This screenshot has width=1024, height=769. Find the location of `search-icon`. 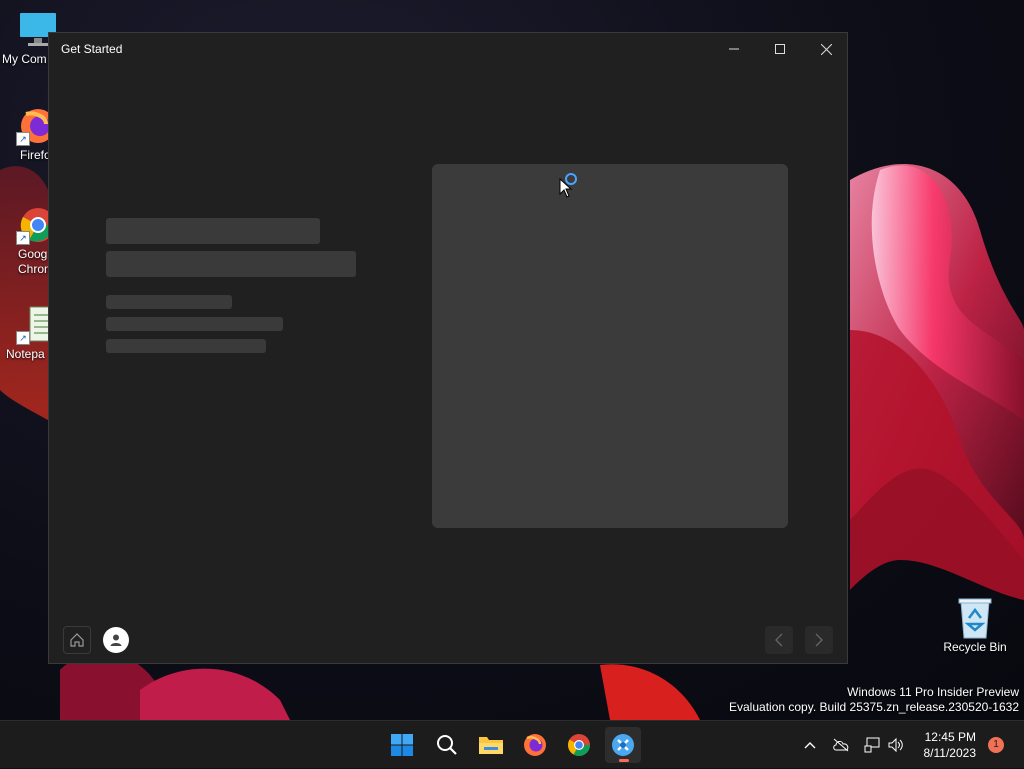

search-icon is located at coordinates (447, 745).